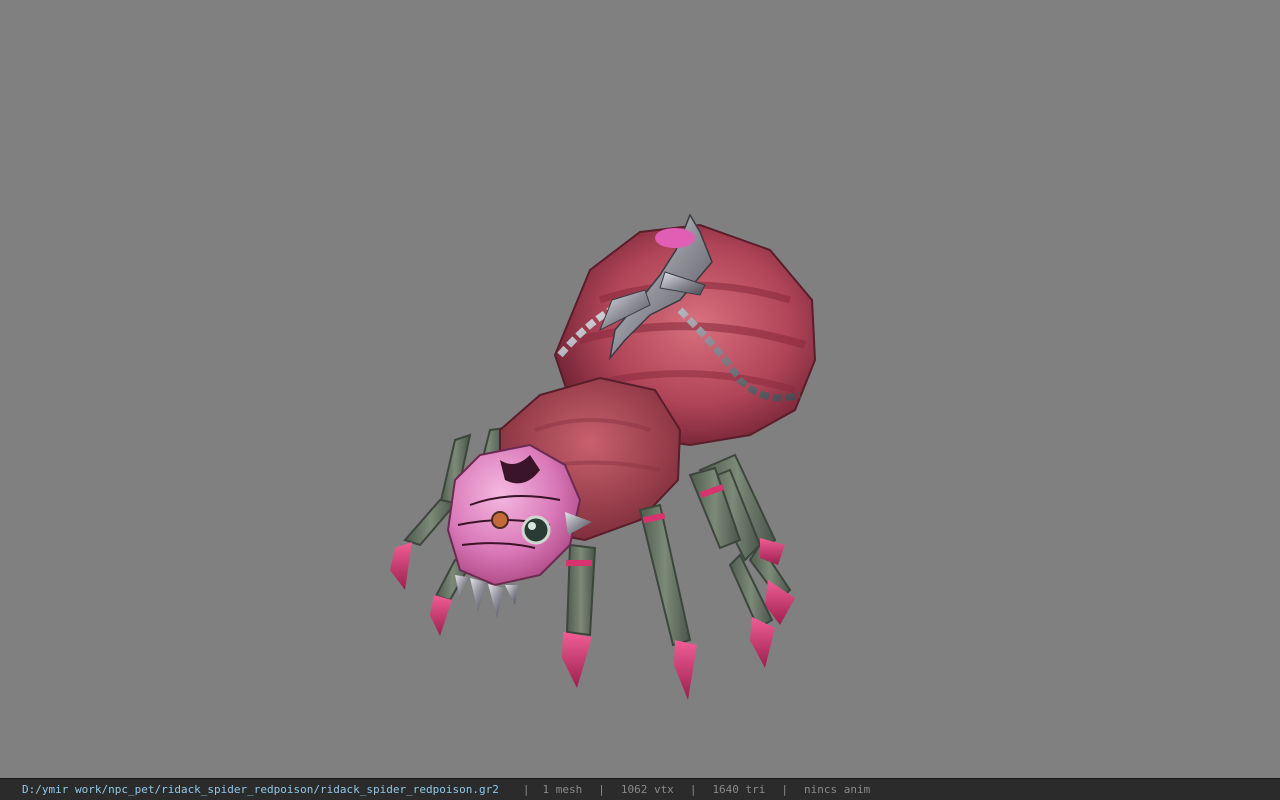 The image size is (1280, 800). What do you see at coordinates (837, 789) in the screenshot?
I see `status-animation: nincs anim` at bounding box center [837, 789].